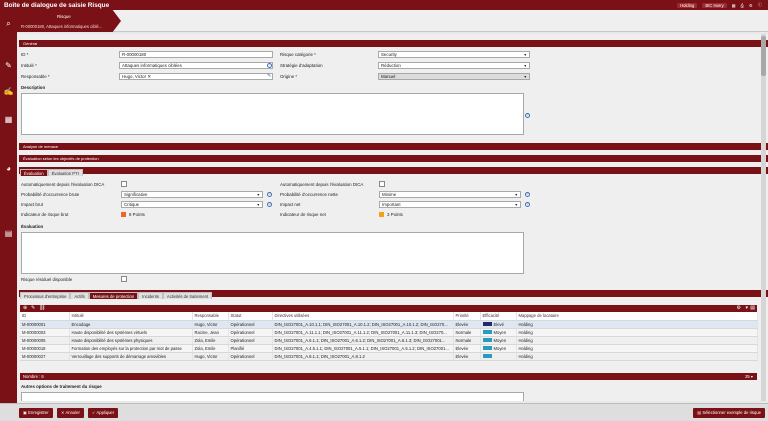 The image size is (768, 421). I want to click on evaluation-label: Évaluation, so click(32, 226).